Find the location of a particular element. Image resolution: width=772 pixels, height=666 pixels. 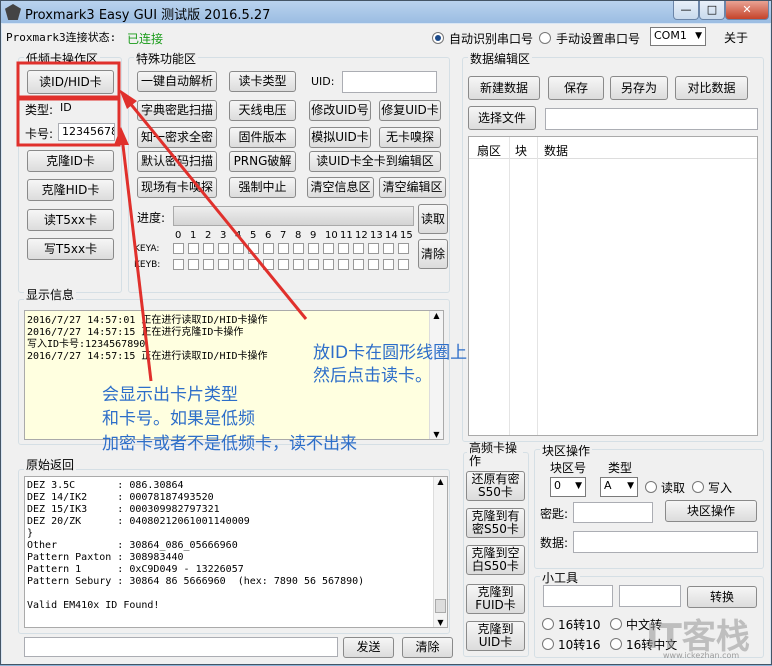

annotation-note-2a: 会显示出卡片类型 is located at coordinates (170, 395).